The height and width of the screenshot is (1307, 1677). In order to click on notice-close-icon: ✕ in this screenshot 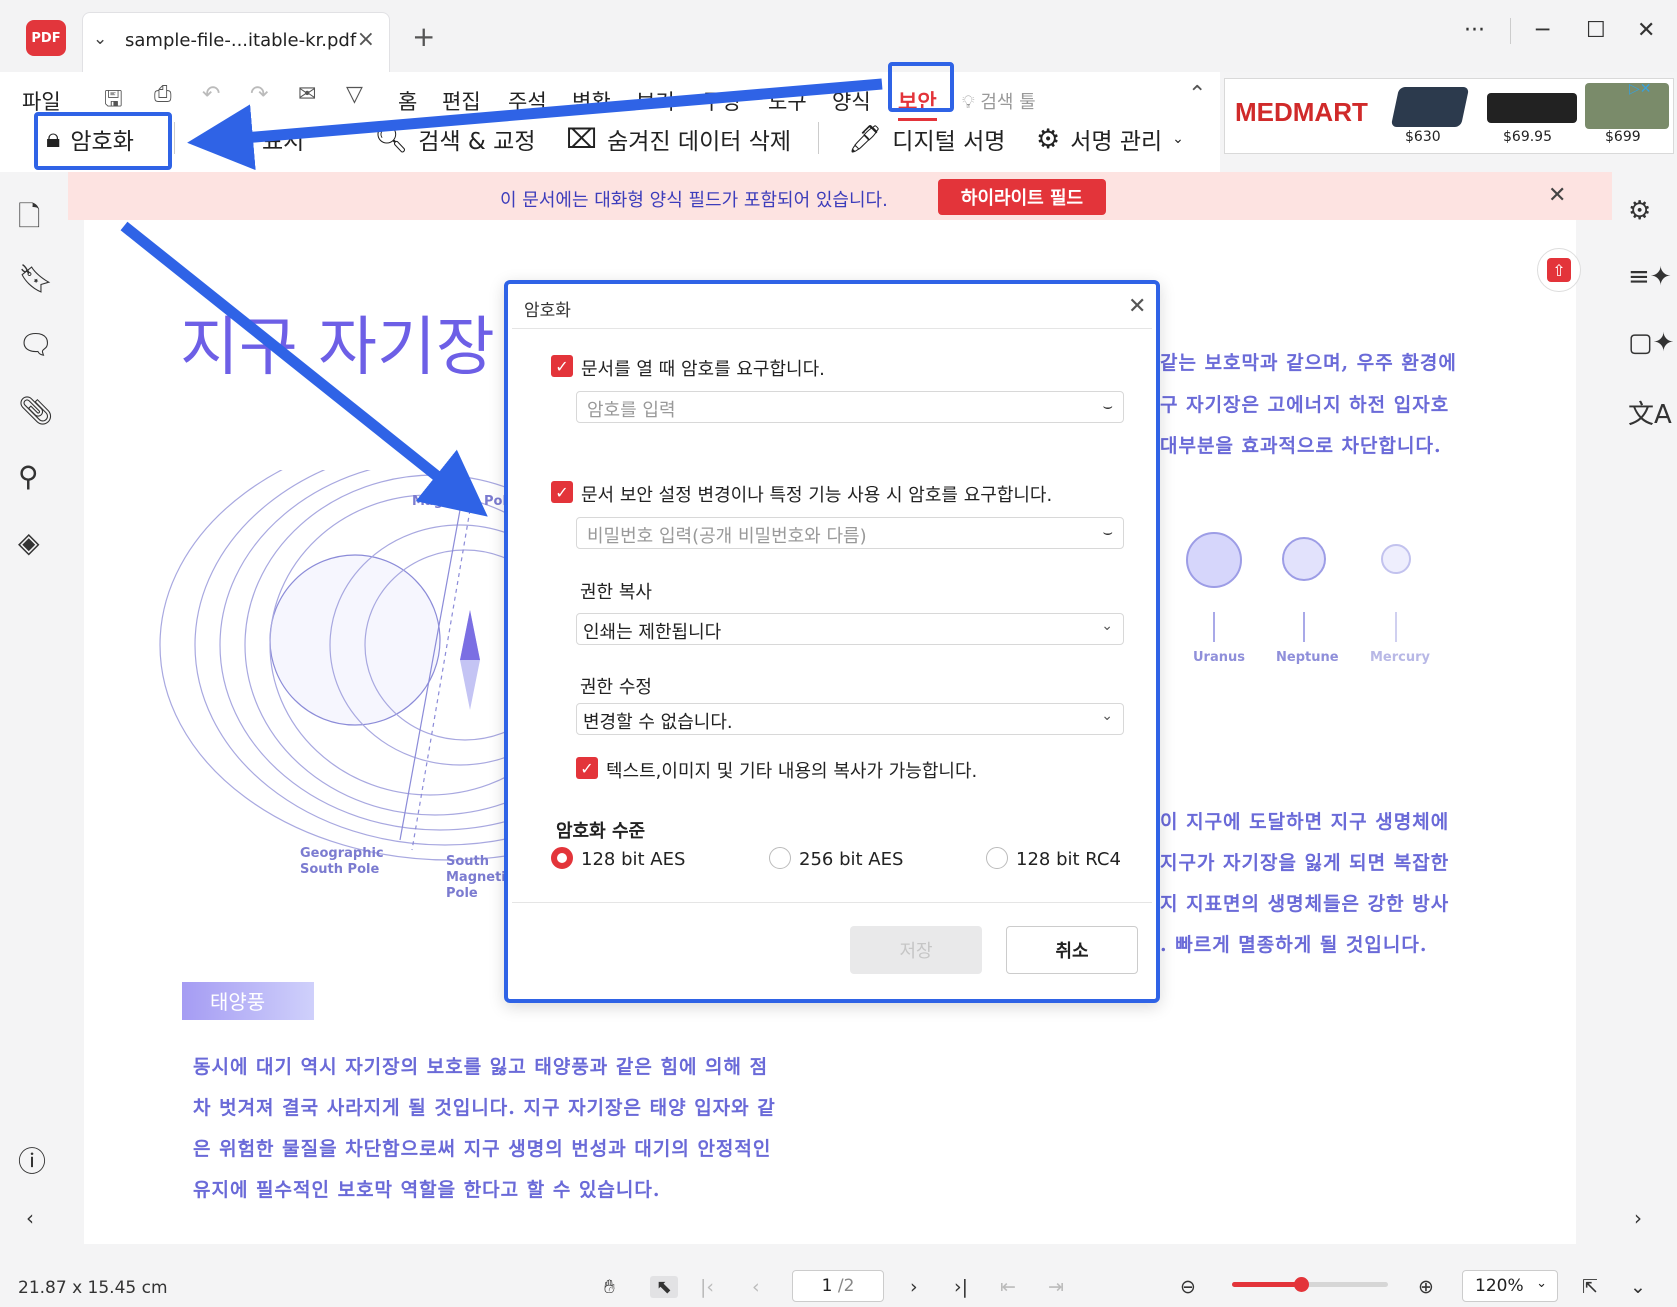, I will do `click(1557, 195)`.